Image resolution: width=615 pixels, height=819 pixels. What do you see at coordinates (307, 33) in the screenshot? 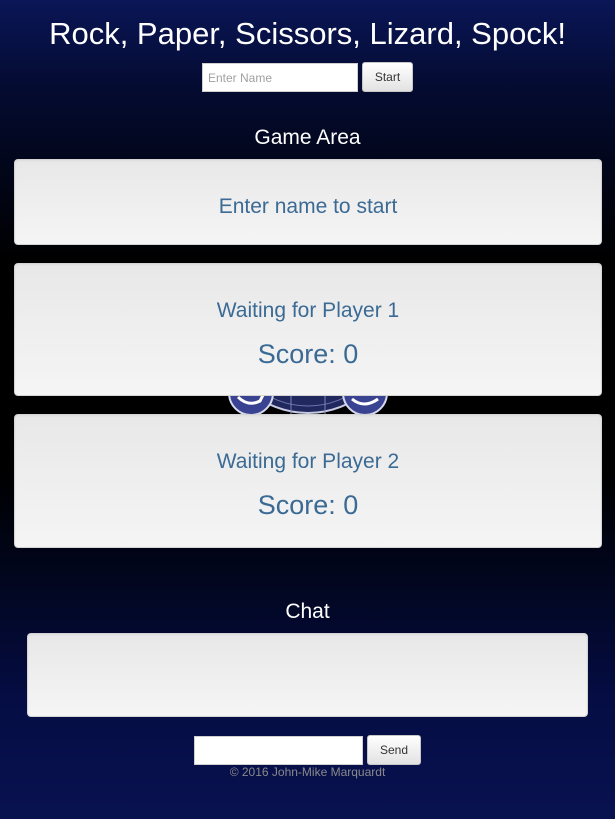
I see `page-title: Rock, Paper, Scissors, Lizard, Spock!` at bounding box center [307, 33].